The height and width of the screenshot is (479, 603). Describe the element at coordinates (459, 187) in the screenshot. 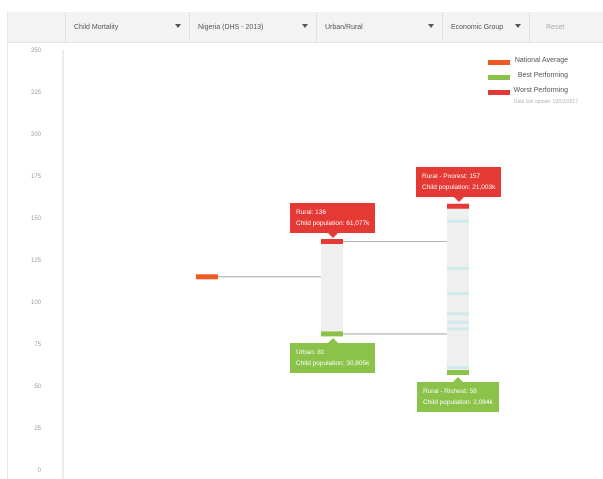

I see `tooltip-population: Child population: 21,003k` at that location.